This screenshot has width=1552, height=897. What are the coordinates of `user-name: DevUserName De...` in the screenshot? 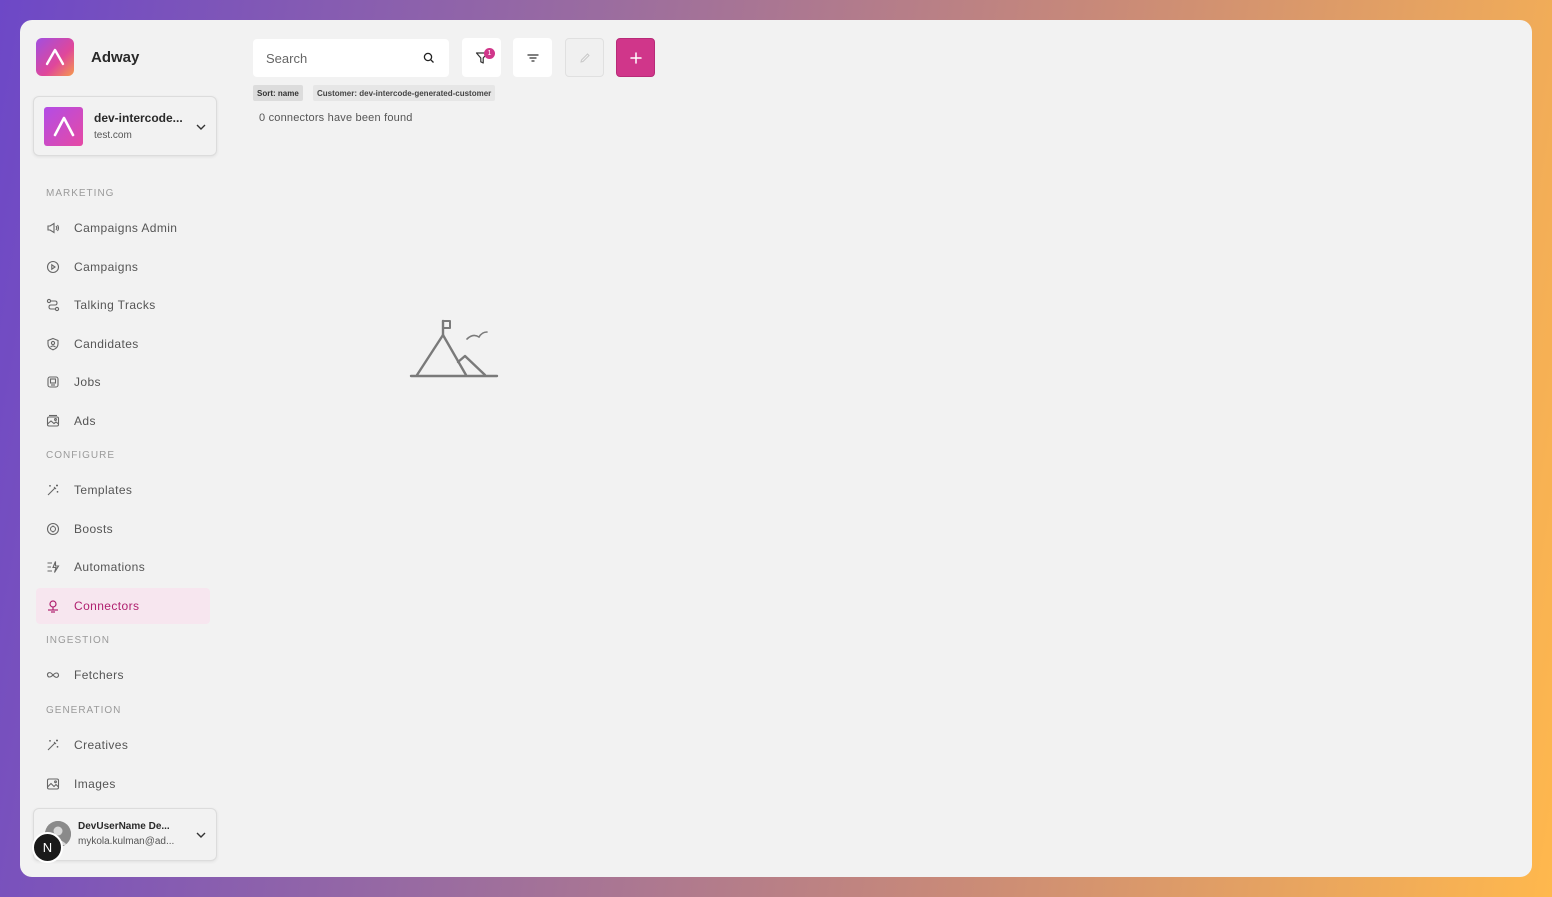 It's located at (124, 826).